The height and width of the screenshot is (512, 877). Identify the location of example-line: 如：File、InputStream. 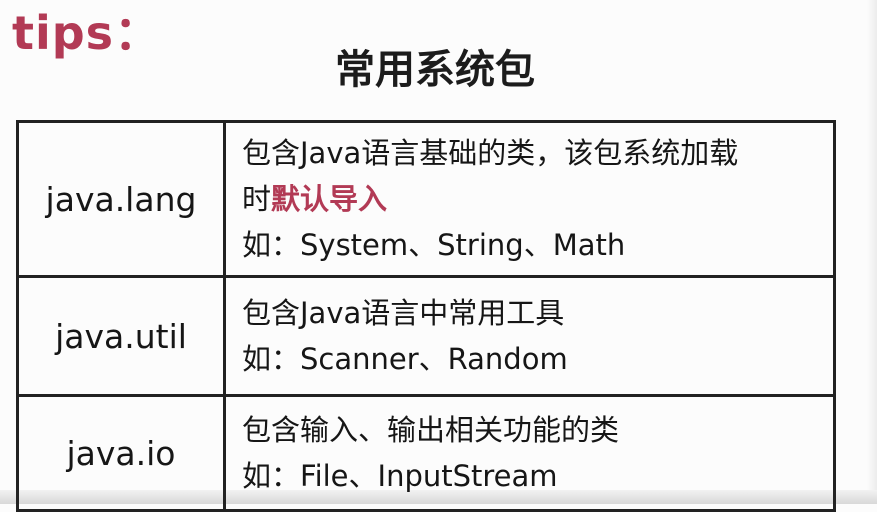
(400, 476).